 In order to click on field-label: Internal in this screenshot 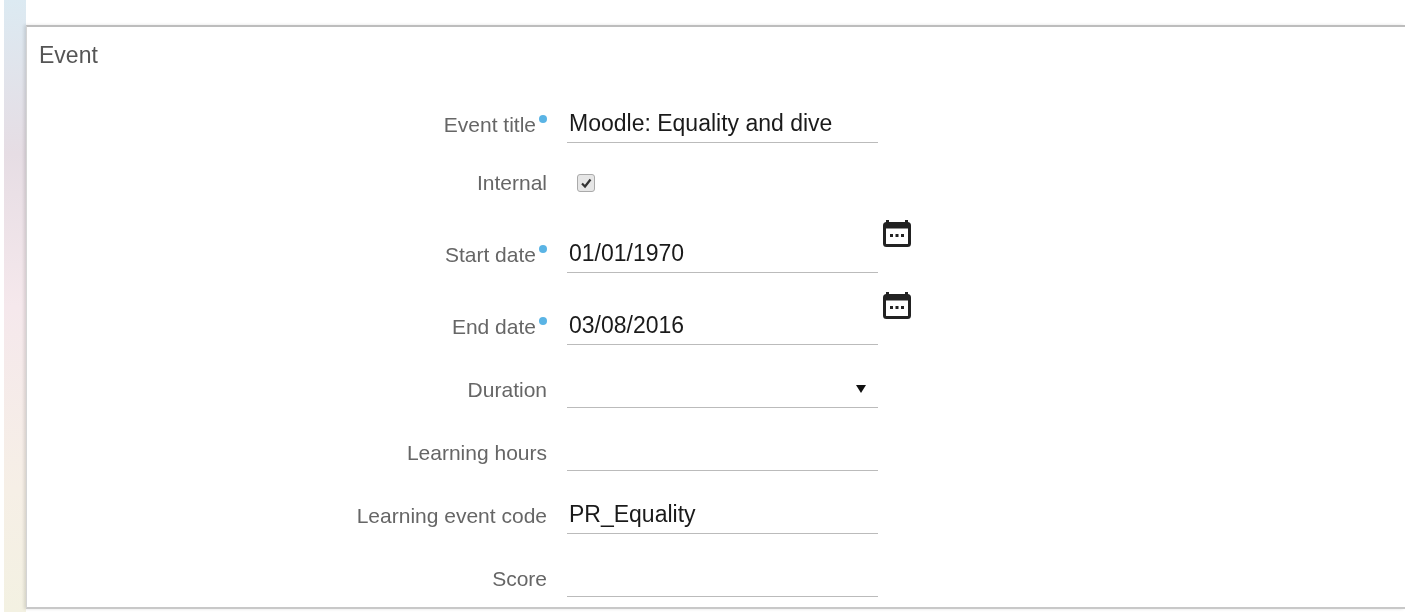, I will do `click(511, 183)`.